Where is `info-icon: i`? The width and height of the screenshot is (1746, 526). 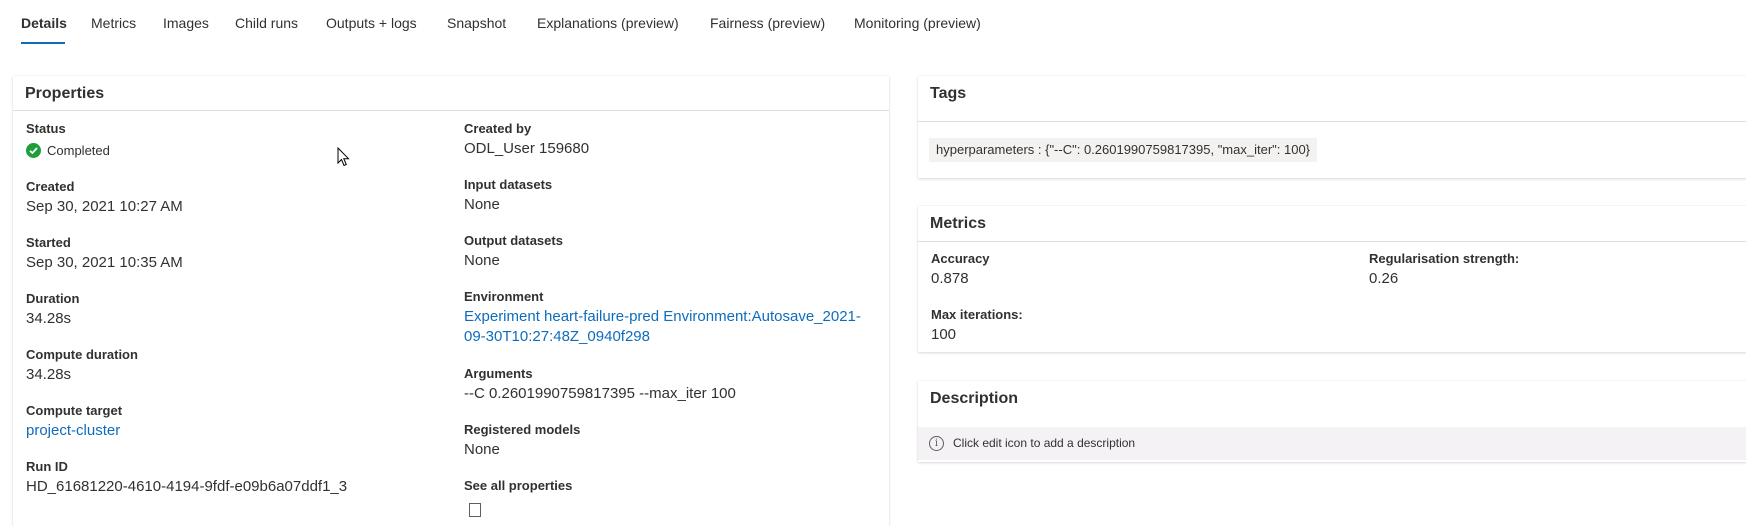
info-icon: i is located at coordinates (936, 443).